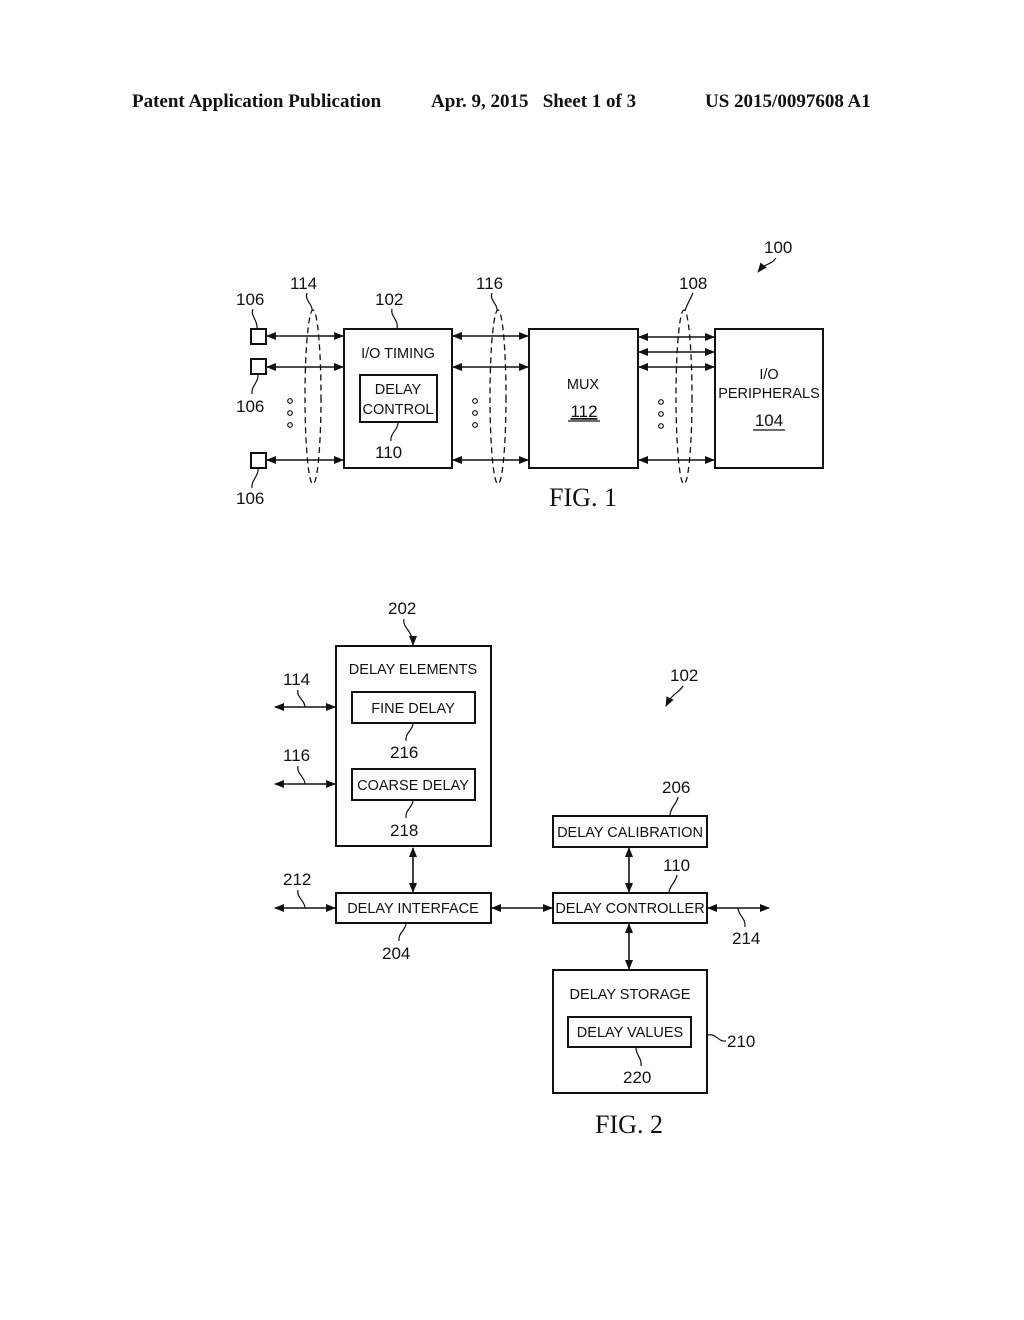 This screenshot has width=1024, height=1320. I want to click on io-peripherals-label-1: I/O, so click(768, 375).